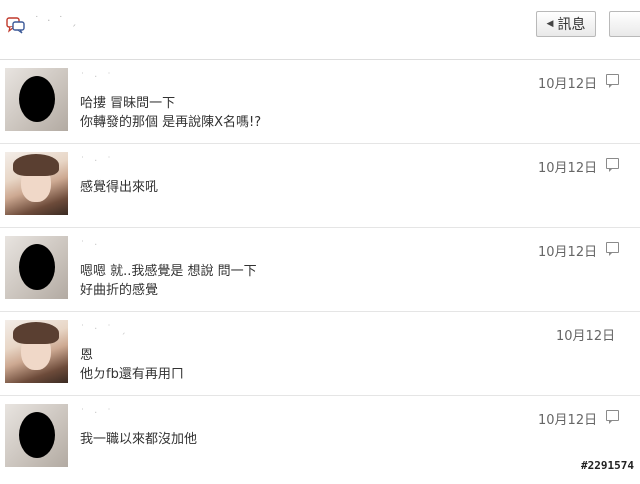 The height and width of the screenshot is (484, 640). What do you see at coordinates (624, 24) in the screenshot?
I see `actions-button` at bounding box center [624, 24].